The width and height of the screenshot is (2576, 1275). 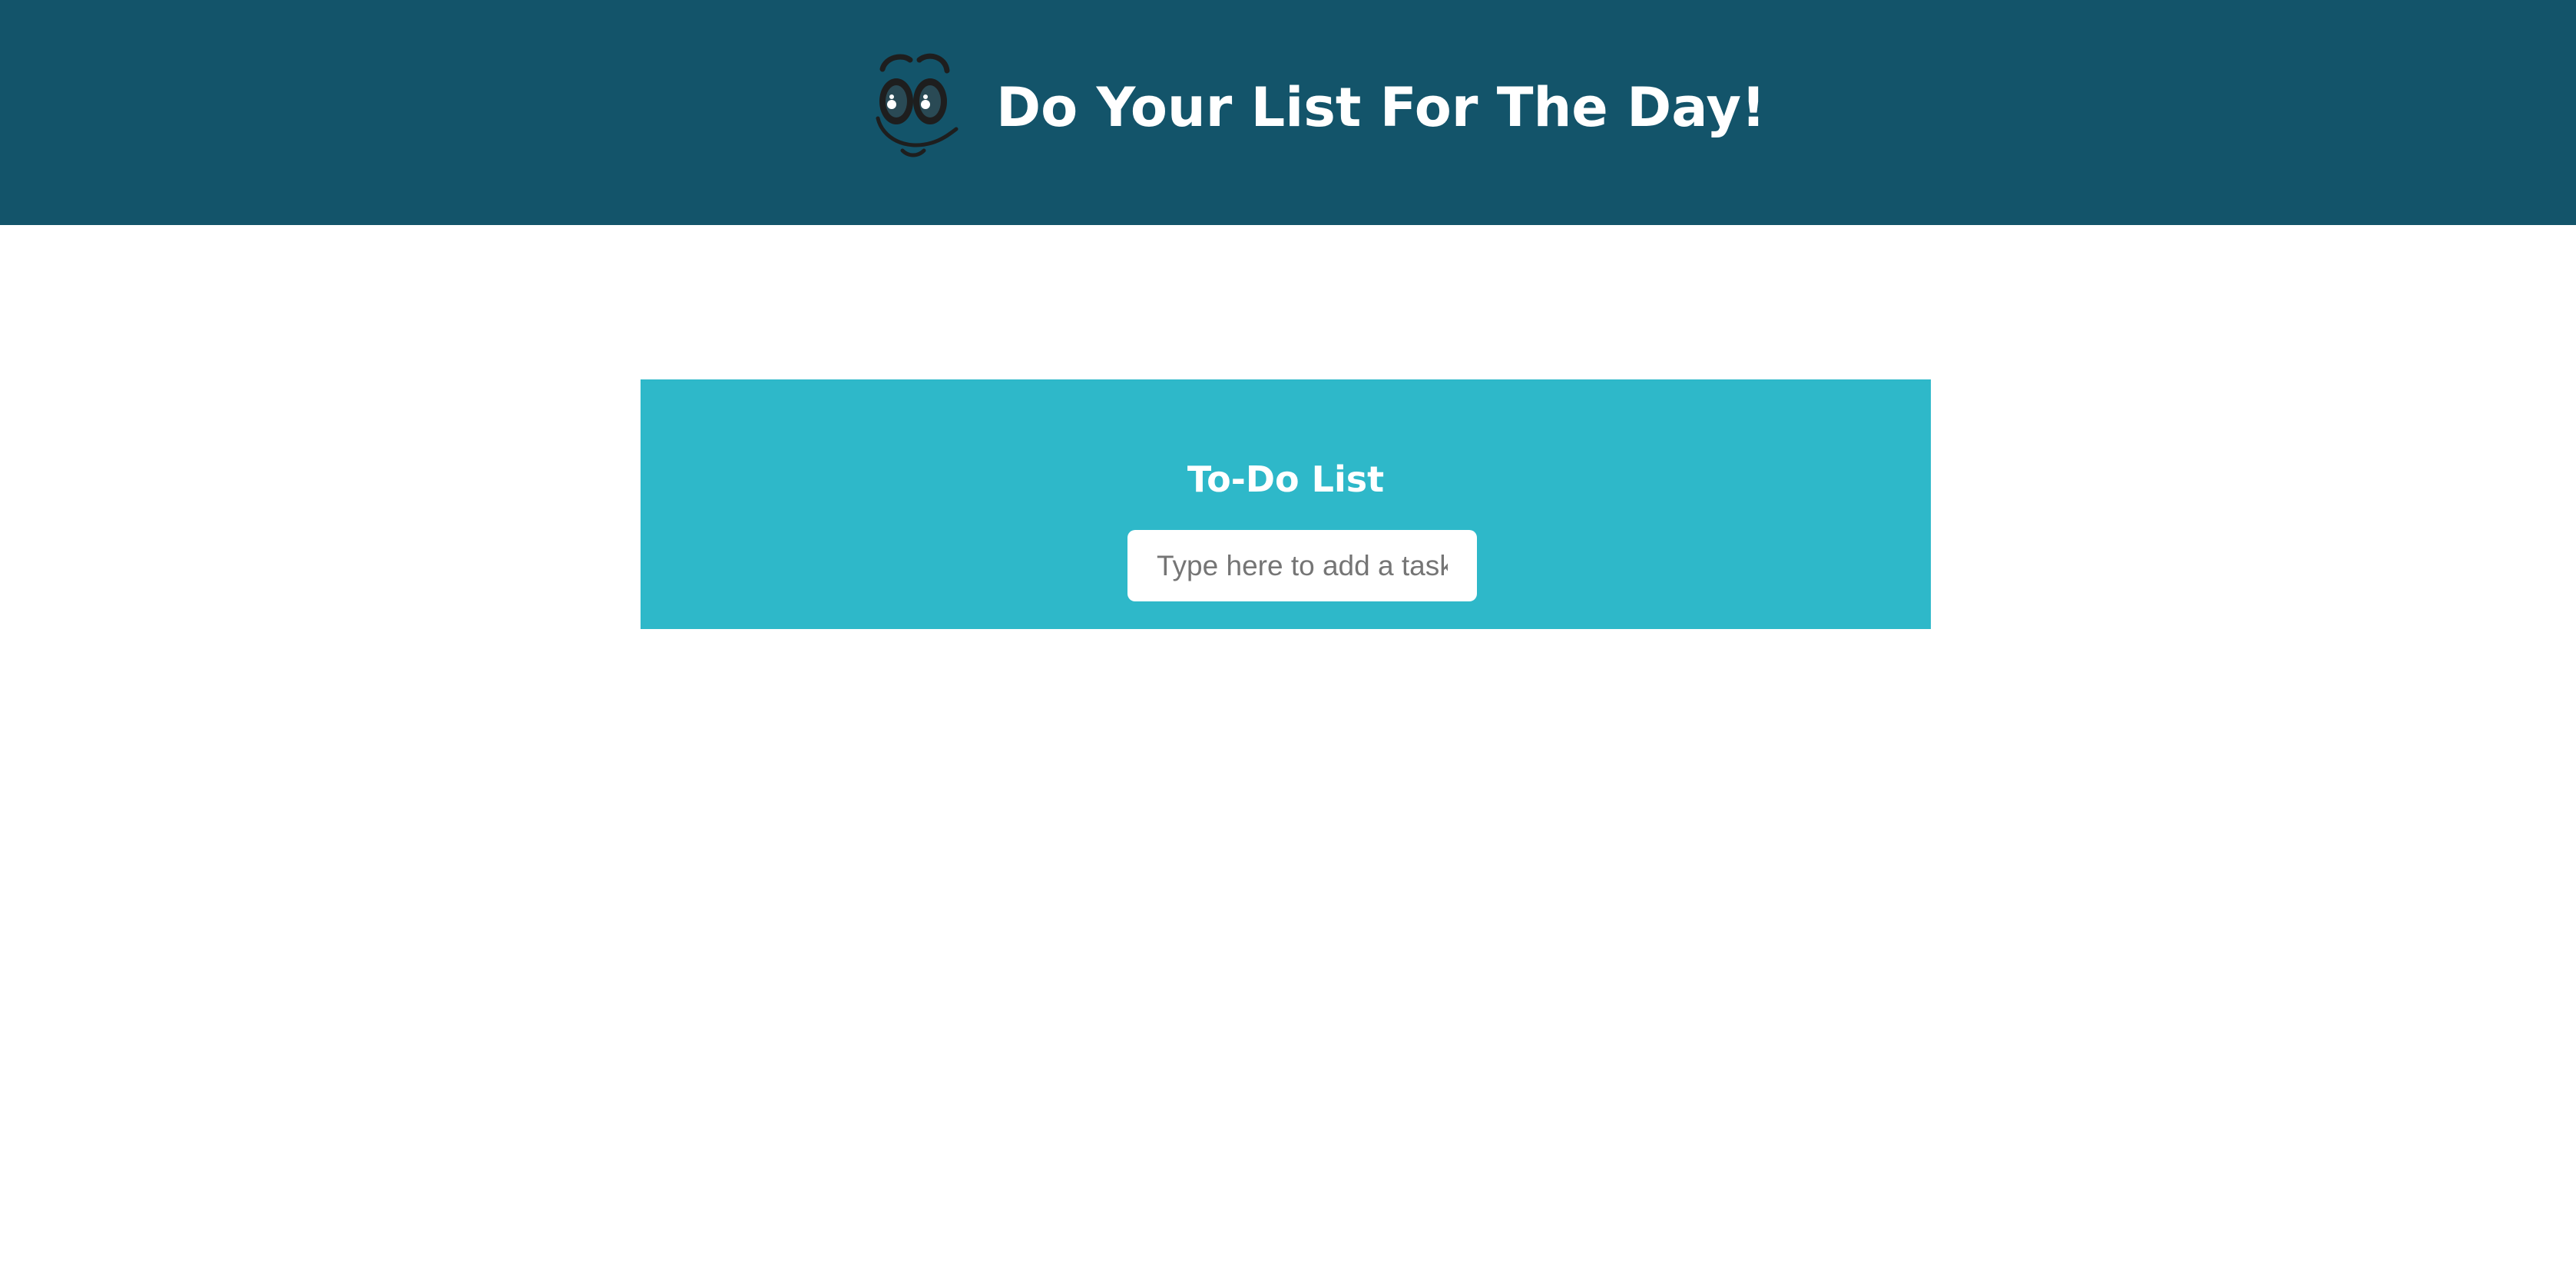 I want to click on add-task-input, so click(x=1302, y=565).